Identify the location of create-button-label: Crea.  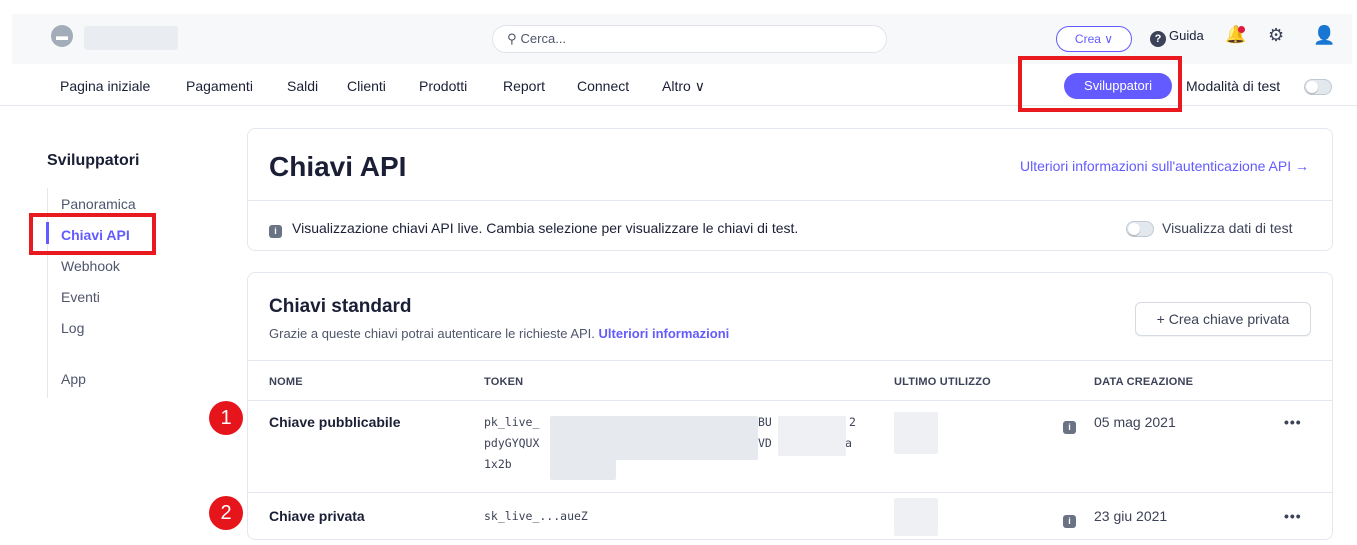
(1087, 39).